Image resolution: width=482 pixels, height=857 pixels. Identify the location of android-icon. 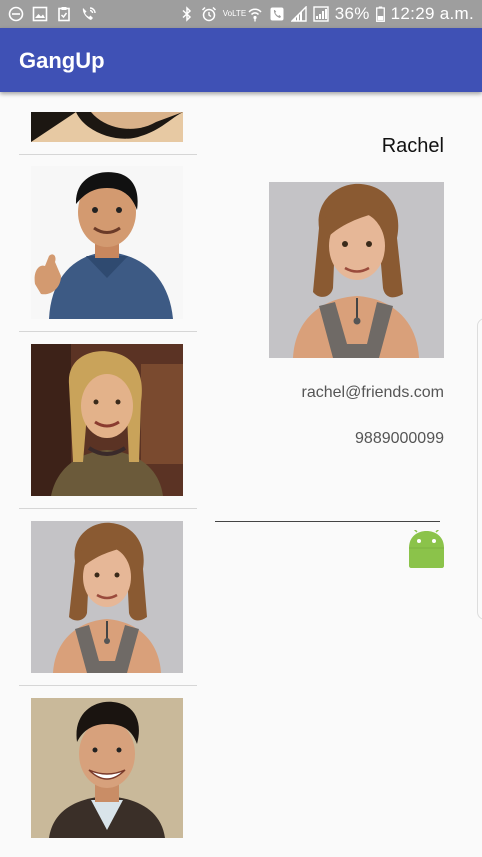
(426, 549).